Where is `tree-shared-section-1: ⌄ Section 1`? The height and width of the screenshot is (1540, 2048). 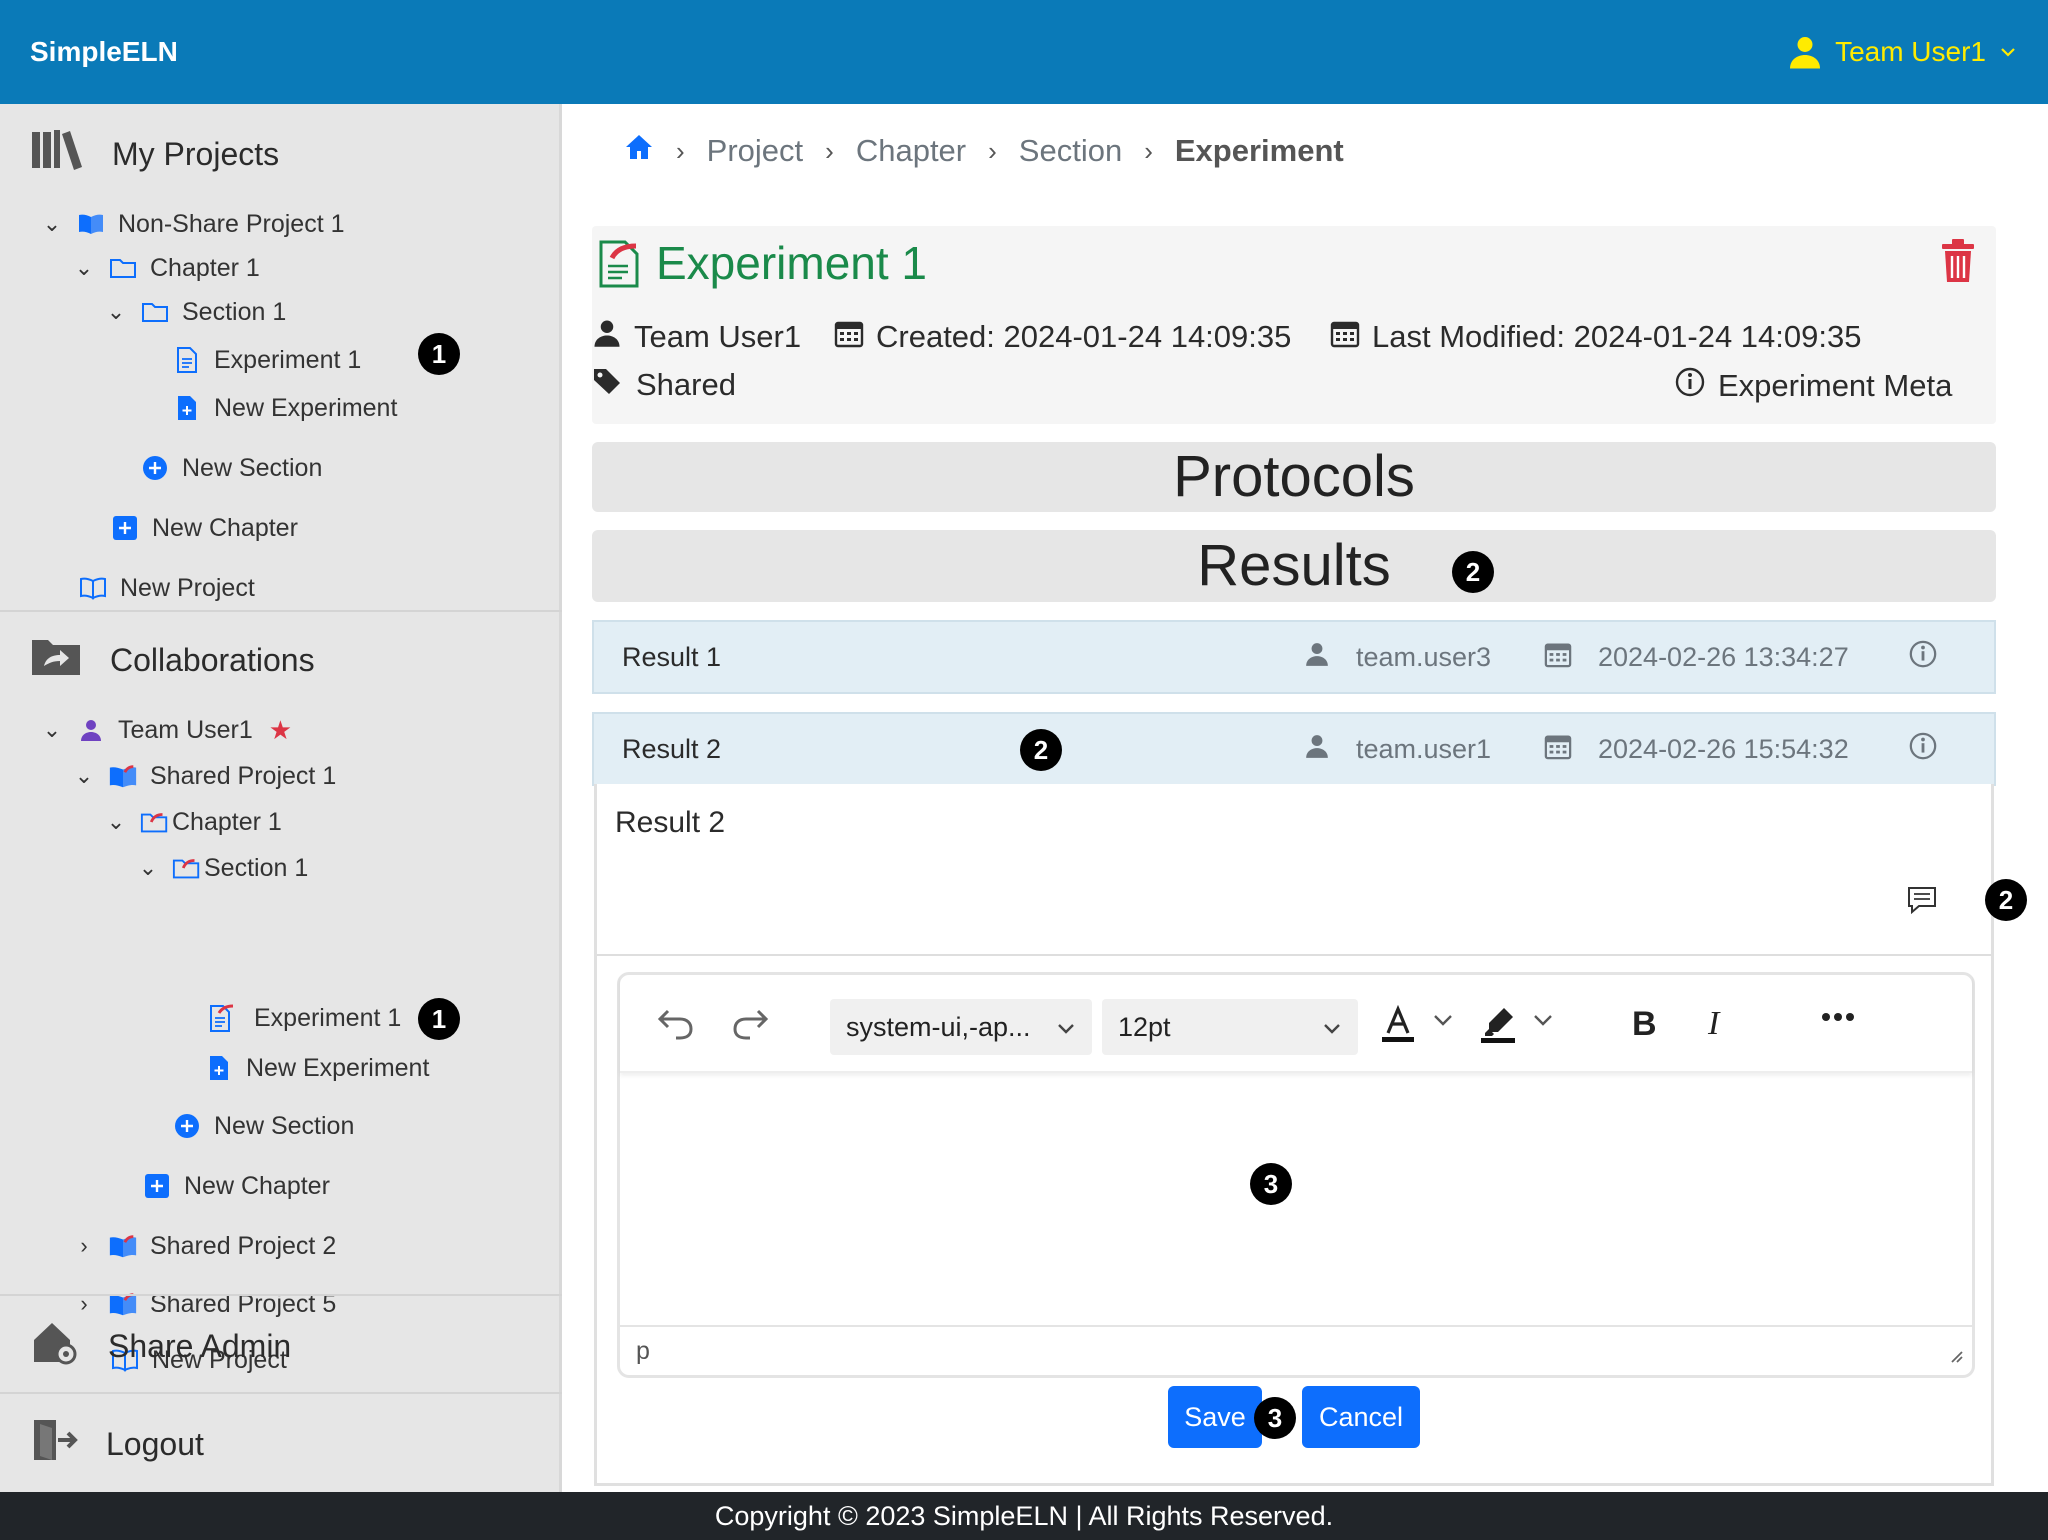 tree-shared-section-1: ⌄ Section 1 is located at coordinates (222, 868).